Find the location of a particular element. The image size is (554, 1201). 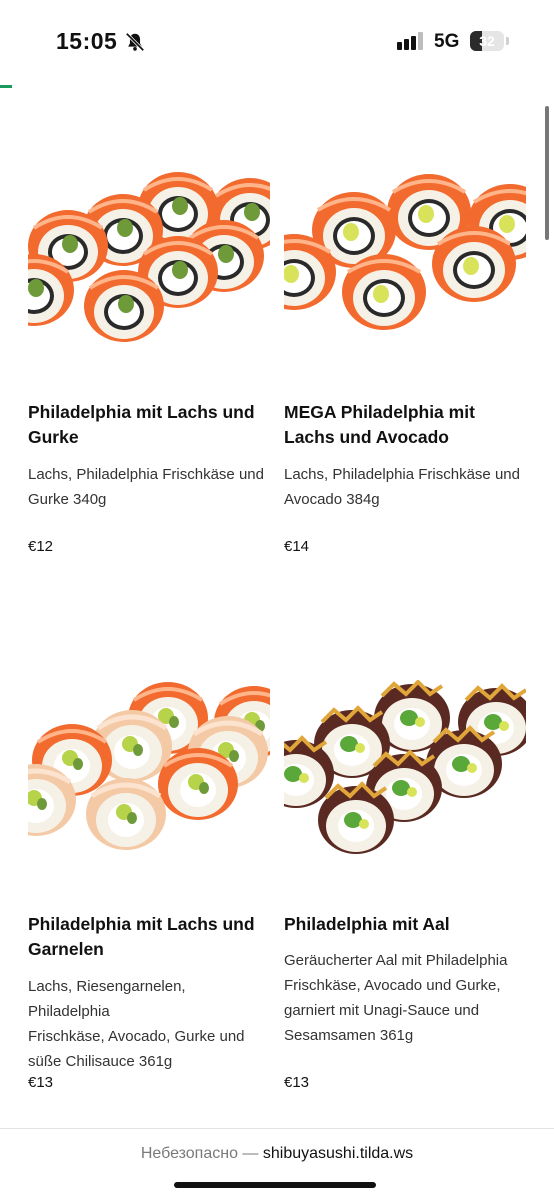

product-description-line: Avocado 384g is located at coordinates (332, 499).